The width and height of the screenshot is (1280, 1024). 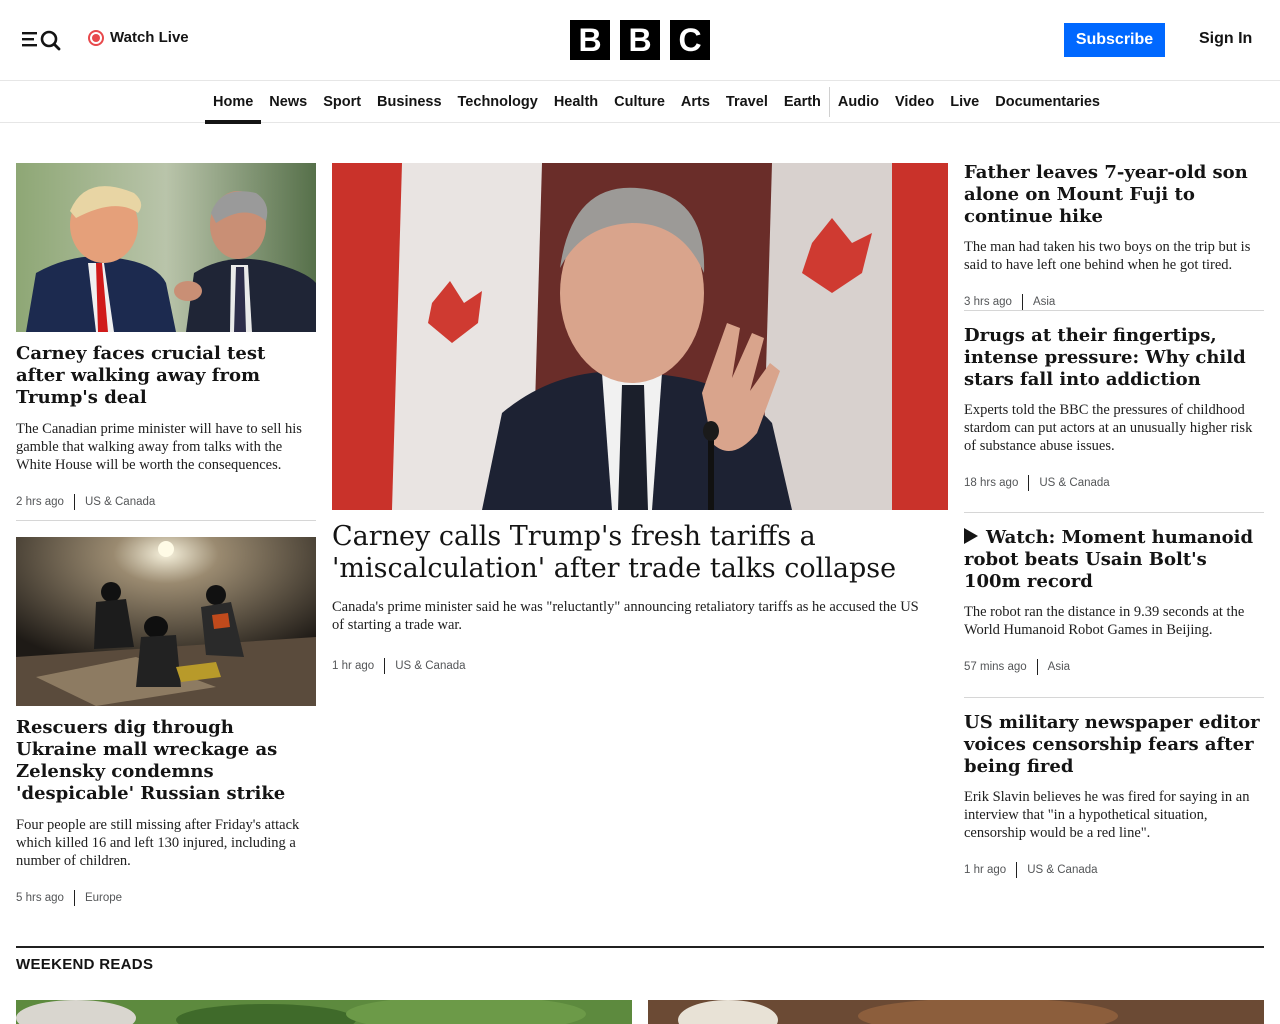 I want to click on play-icon, so click(x=971, y=536).